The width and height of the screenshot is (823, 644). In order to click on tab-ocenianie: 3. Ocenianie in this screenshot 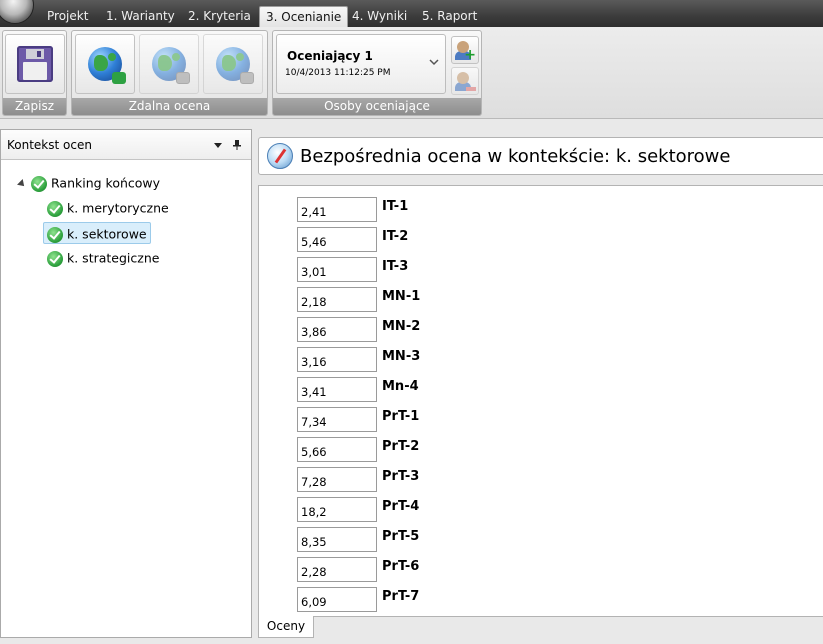, I will do `click(304, 16)`.